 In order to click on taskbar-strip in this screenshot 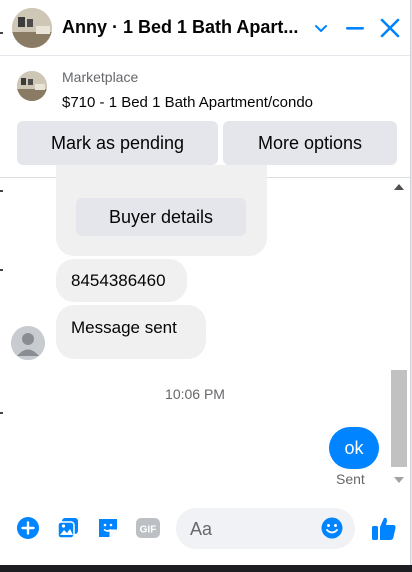, I will do `click(206, 568)`.